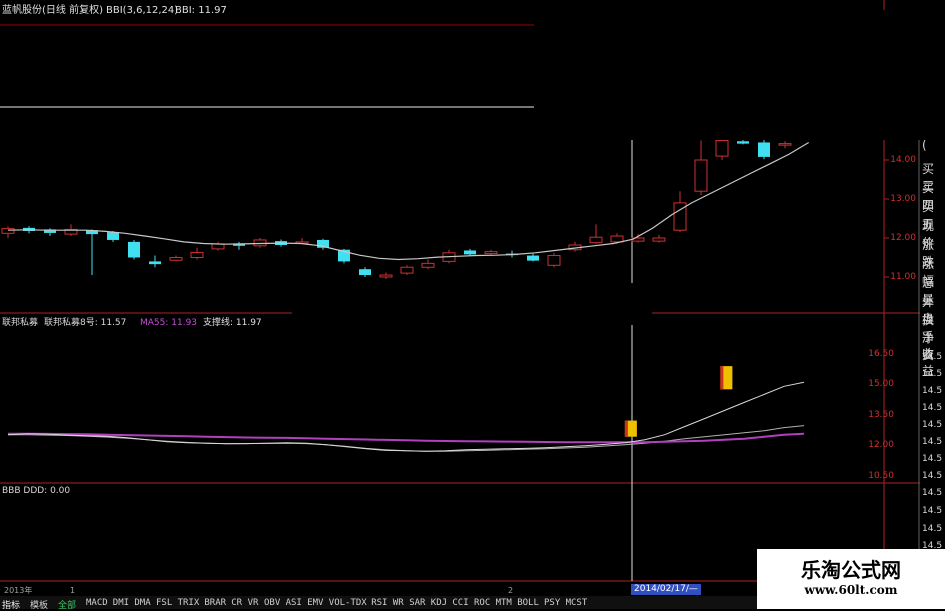 This screenshot has width=945, height=611. I want to click on indicator-tab-brar: BRAR, so click(215, 603).